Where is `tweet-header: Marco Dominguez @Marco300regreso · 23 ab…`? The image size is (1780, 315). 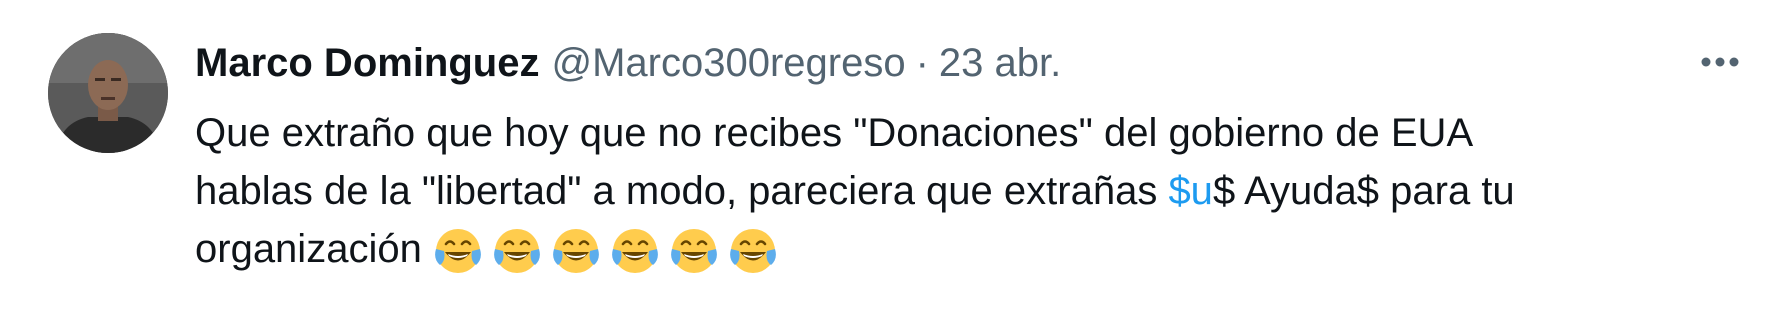 tweet-header: Marco Dominguez @Marco300regreso · 23 ab… is located at coordinates (628, 63).